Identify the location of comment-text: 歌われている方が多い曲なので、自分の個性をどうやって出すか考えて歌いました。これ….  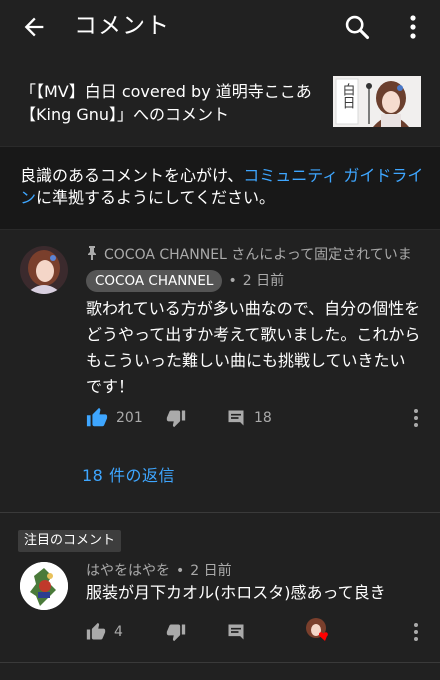
(253, 347).